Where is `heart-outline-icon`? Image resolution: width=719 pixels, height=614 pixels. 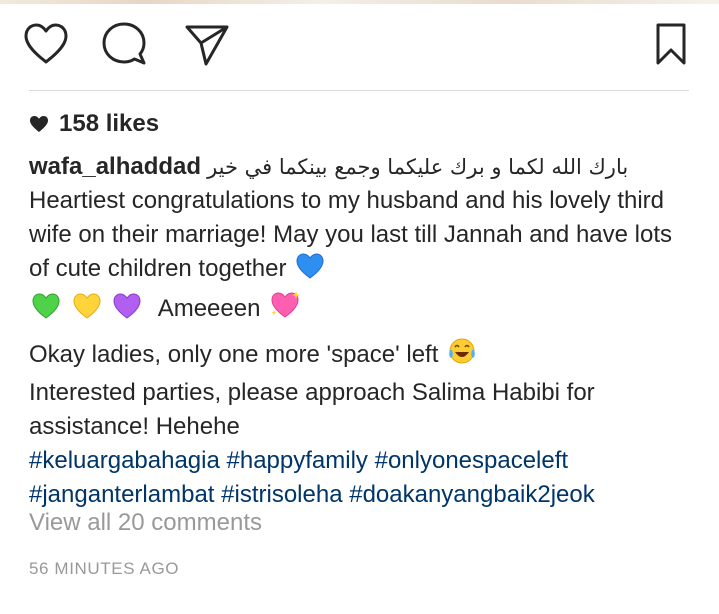 heart-outline-icon is located at coordinates (46, 43).